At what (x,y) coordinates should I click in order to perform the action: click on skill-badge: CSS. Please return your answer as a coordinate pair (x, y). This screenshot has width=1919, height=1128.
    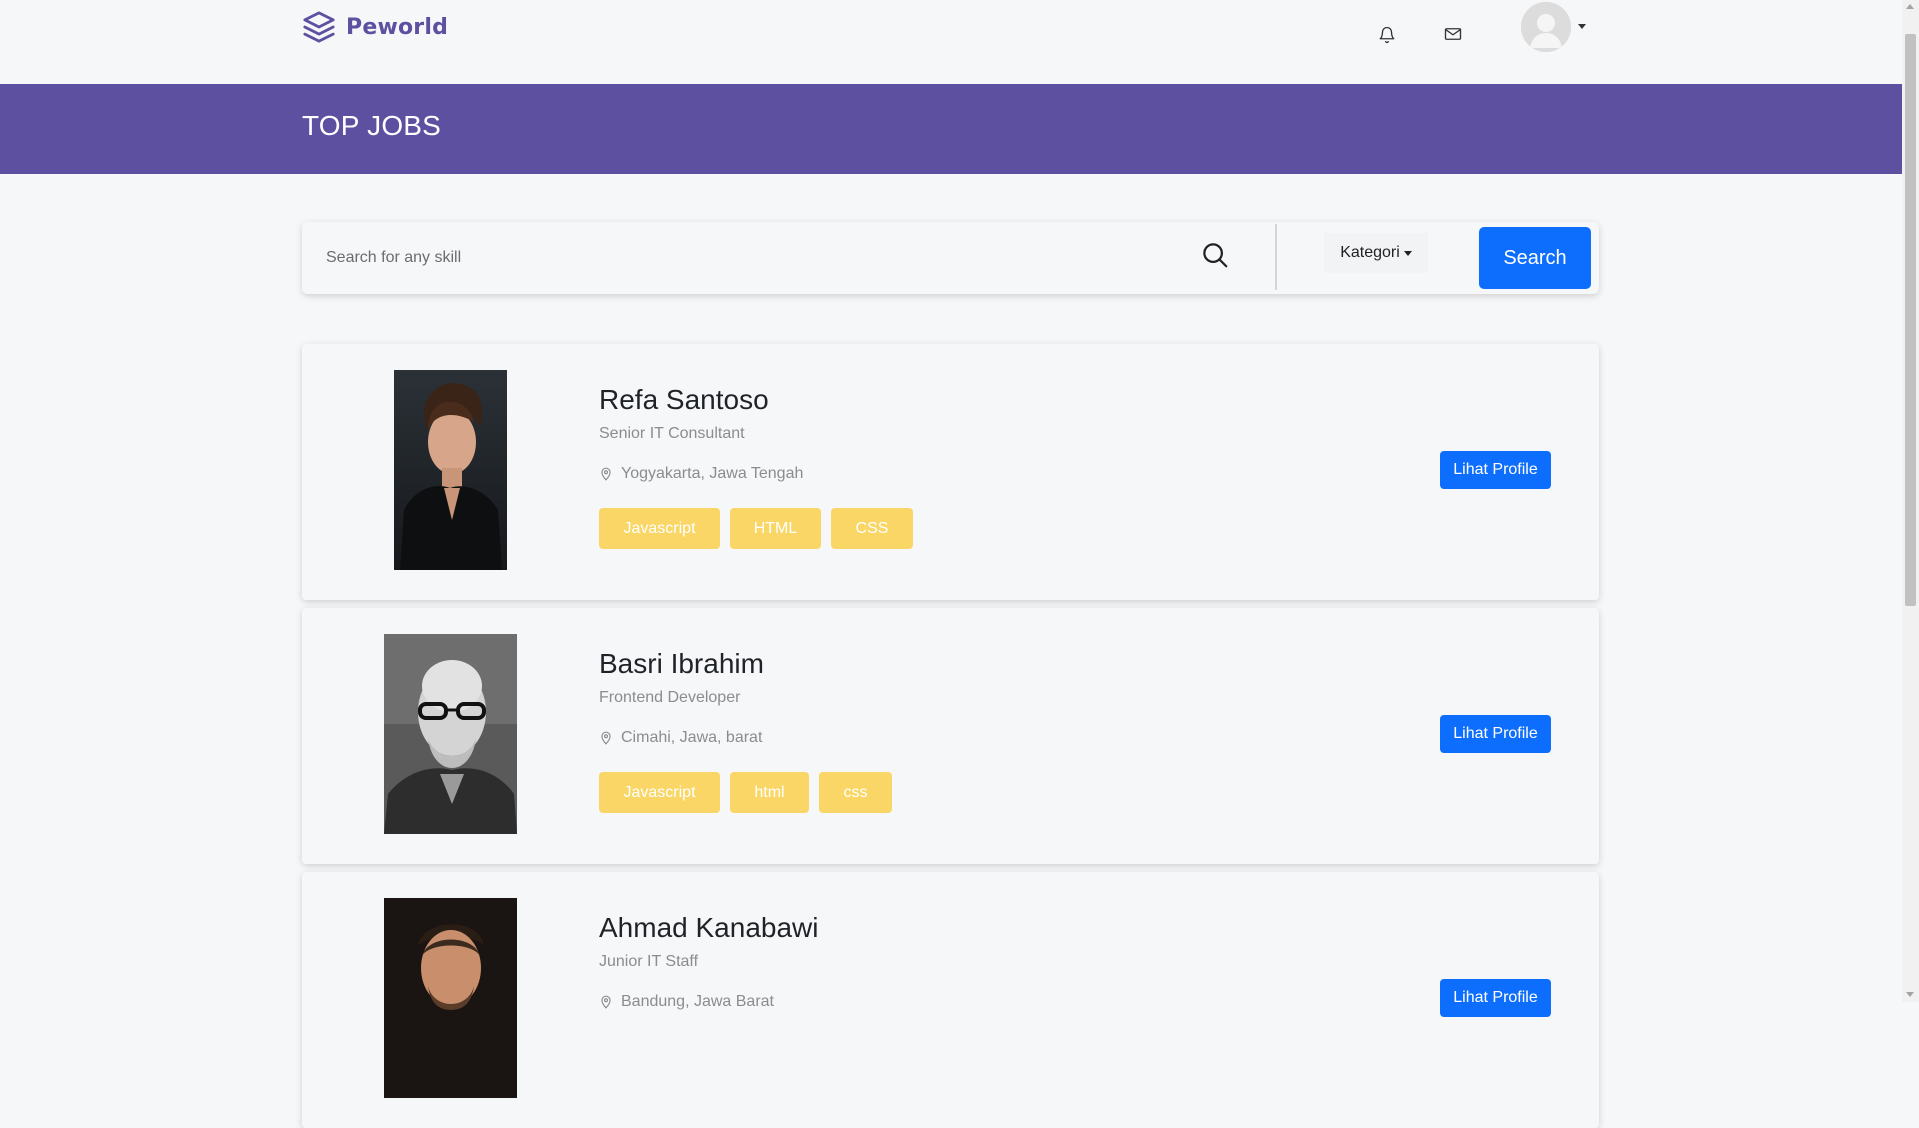
    Looking at the image, I should click on (872, 528).